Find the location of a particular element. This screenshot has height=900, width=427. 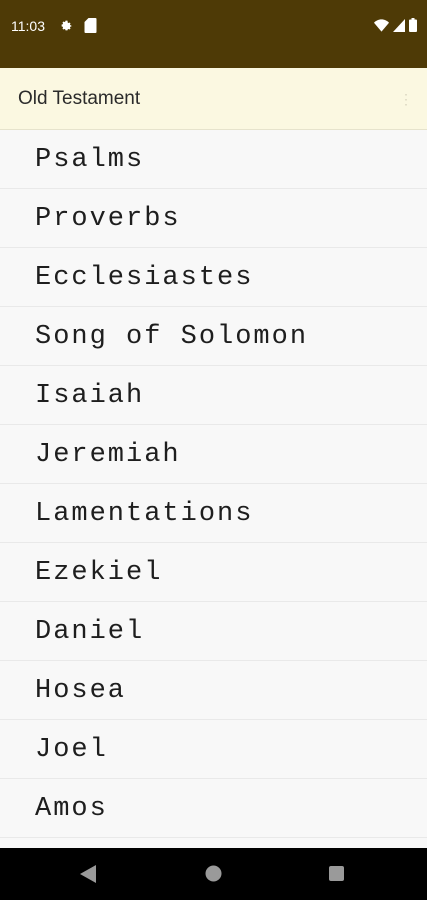

book-label: Ecclesiastes is located at coordinates (144, 278).